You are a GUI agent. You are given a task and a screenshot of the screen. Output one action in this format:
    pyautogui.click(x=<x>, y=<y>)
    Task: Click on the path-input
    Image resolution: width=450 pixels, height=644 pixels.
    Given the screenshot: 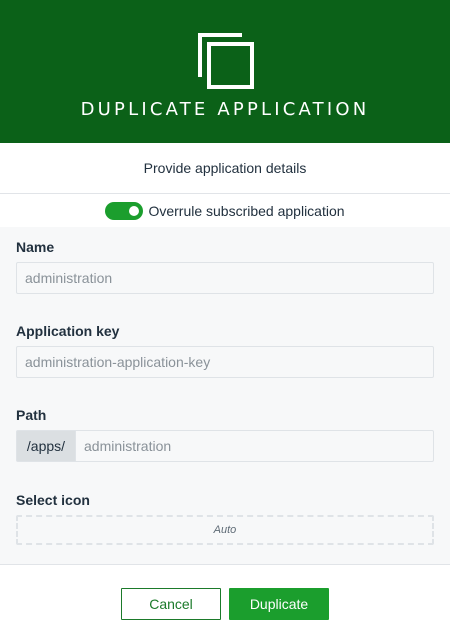 What is the action you would take?
    pyautogui.click(x=254, y=446)
    